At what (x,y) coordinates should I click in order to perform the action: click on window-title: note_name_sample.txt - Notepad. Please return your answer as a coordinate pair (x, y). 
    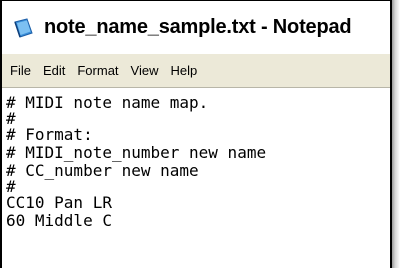
    Looking at the image, I should click on (198, 27).